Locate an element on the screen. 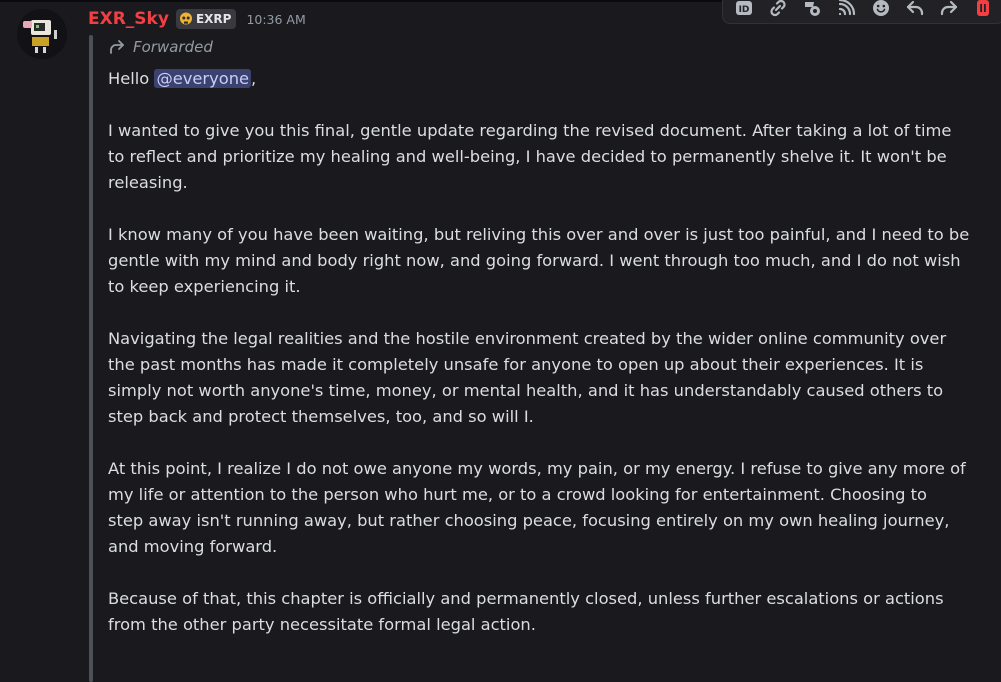  forward-arrow-icon is located at coordinates (117, 47).